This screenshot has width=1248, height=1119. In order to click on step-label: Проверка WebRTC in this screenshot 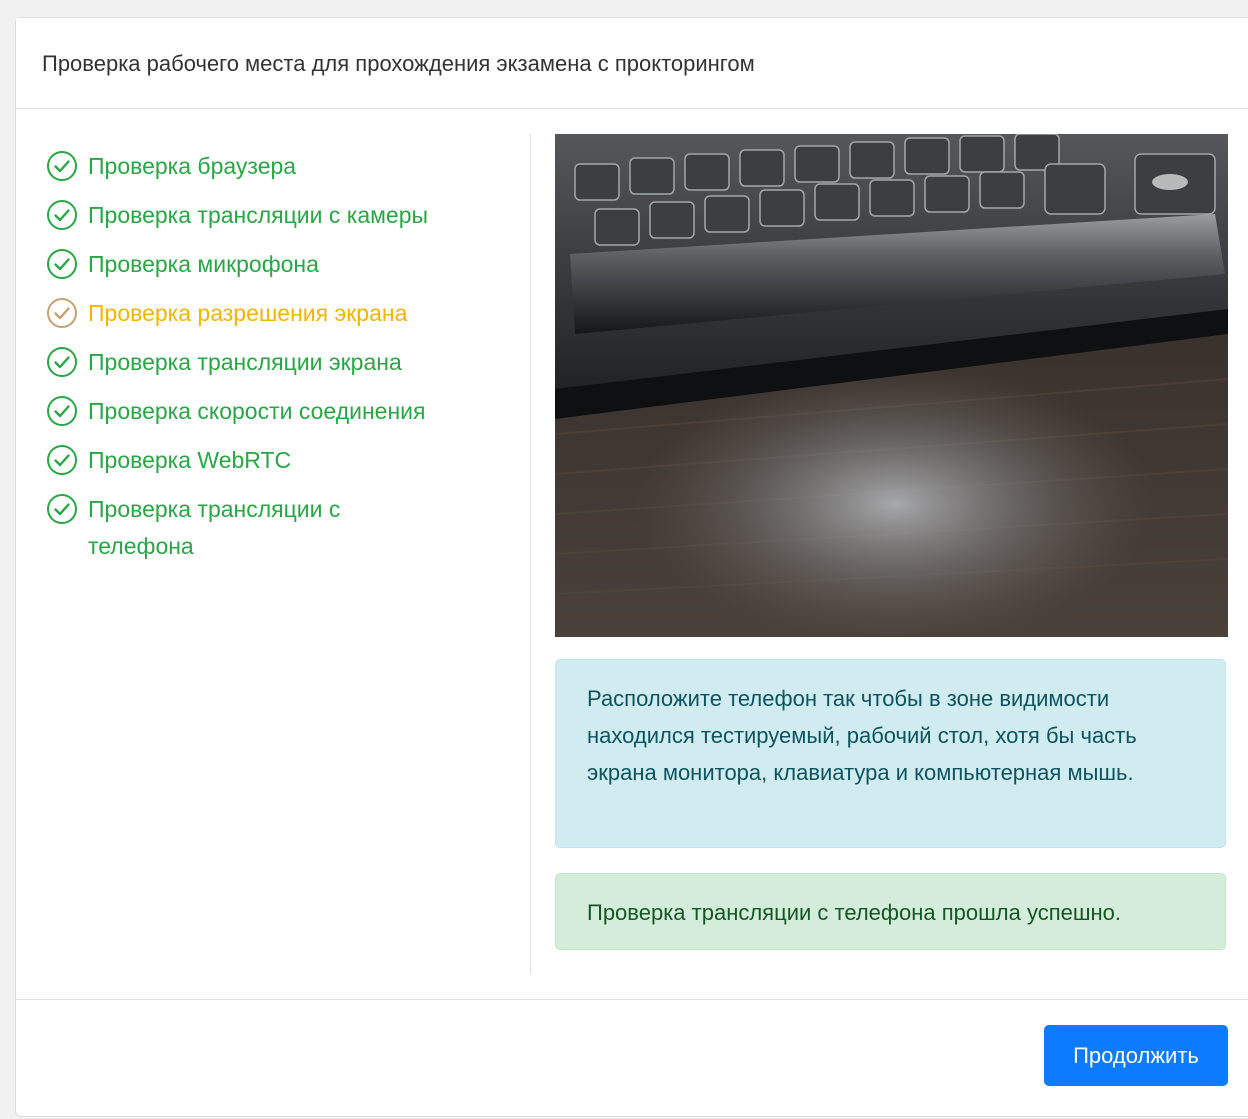, I will do `click(190, 460)`.